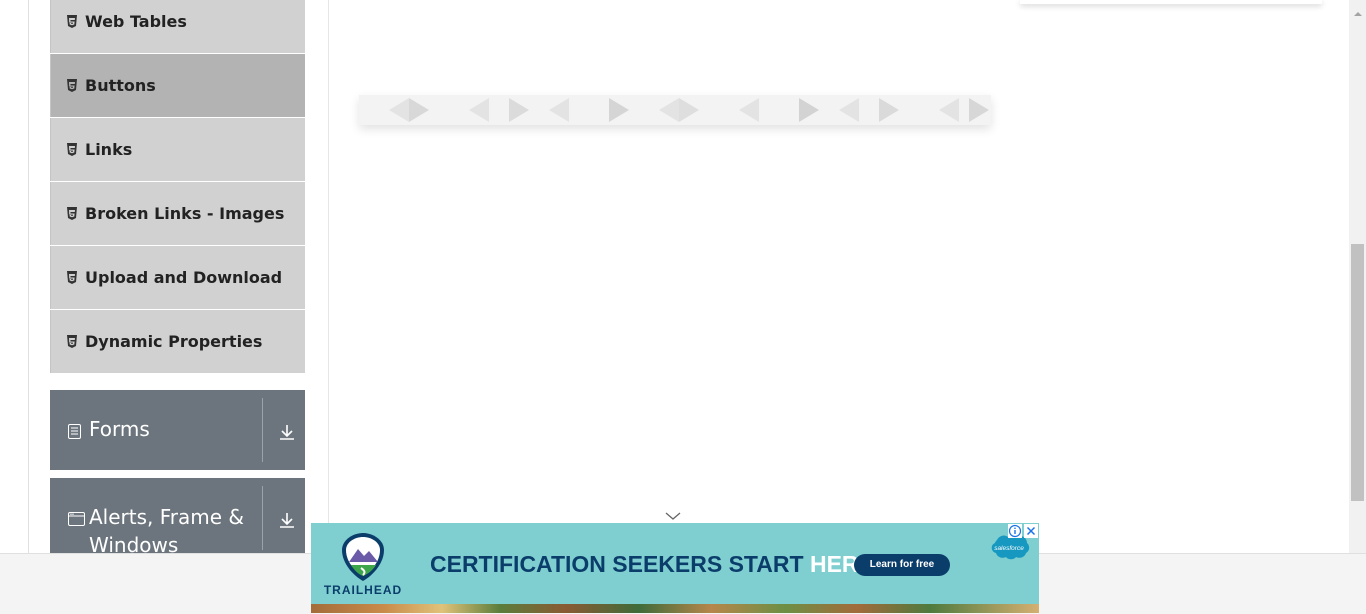  I want to click on sidebar-item-upload-download: Upload and Download, so click(177, 277).